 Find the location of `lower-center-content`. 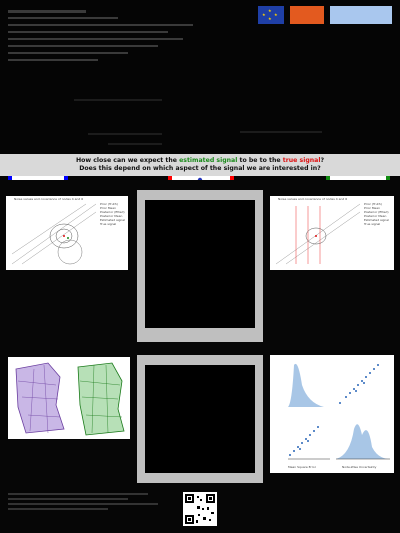

lower-center-content is located at coordinates (200, 419).